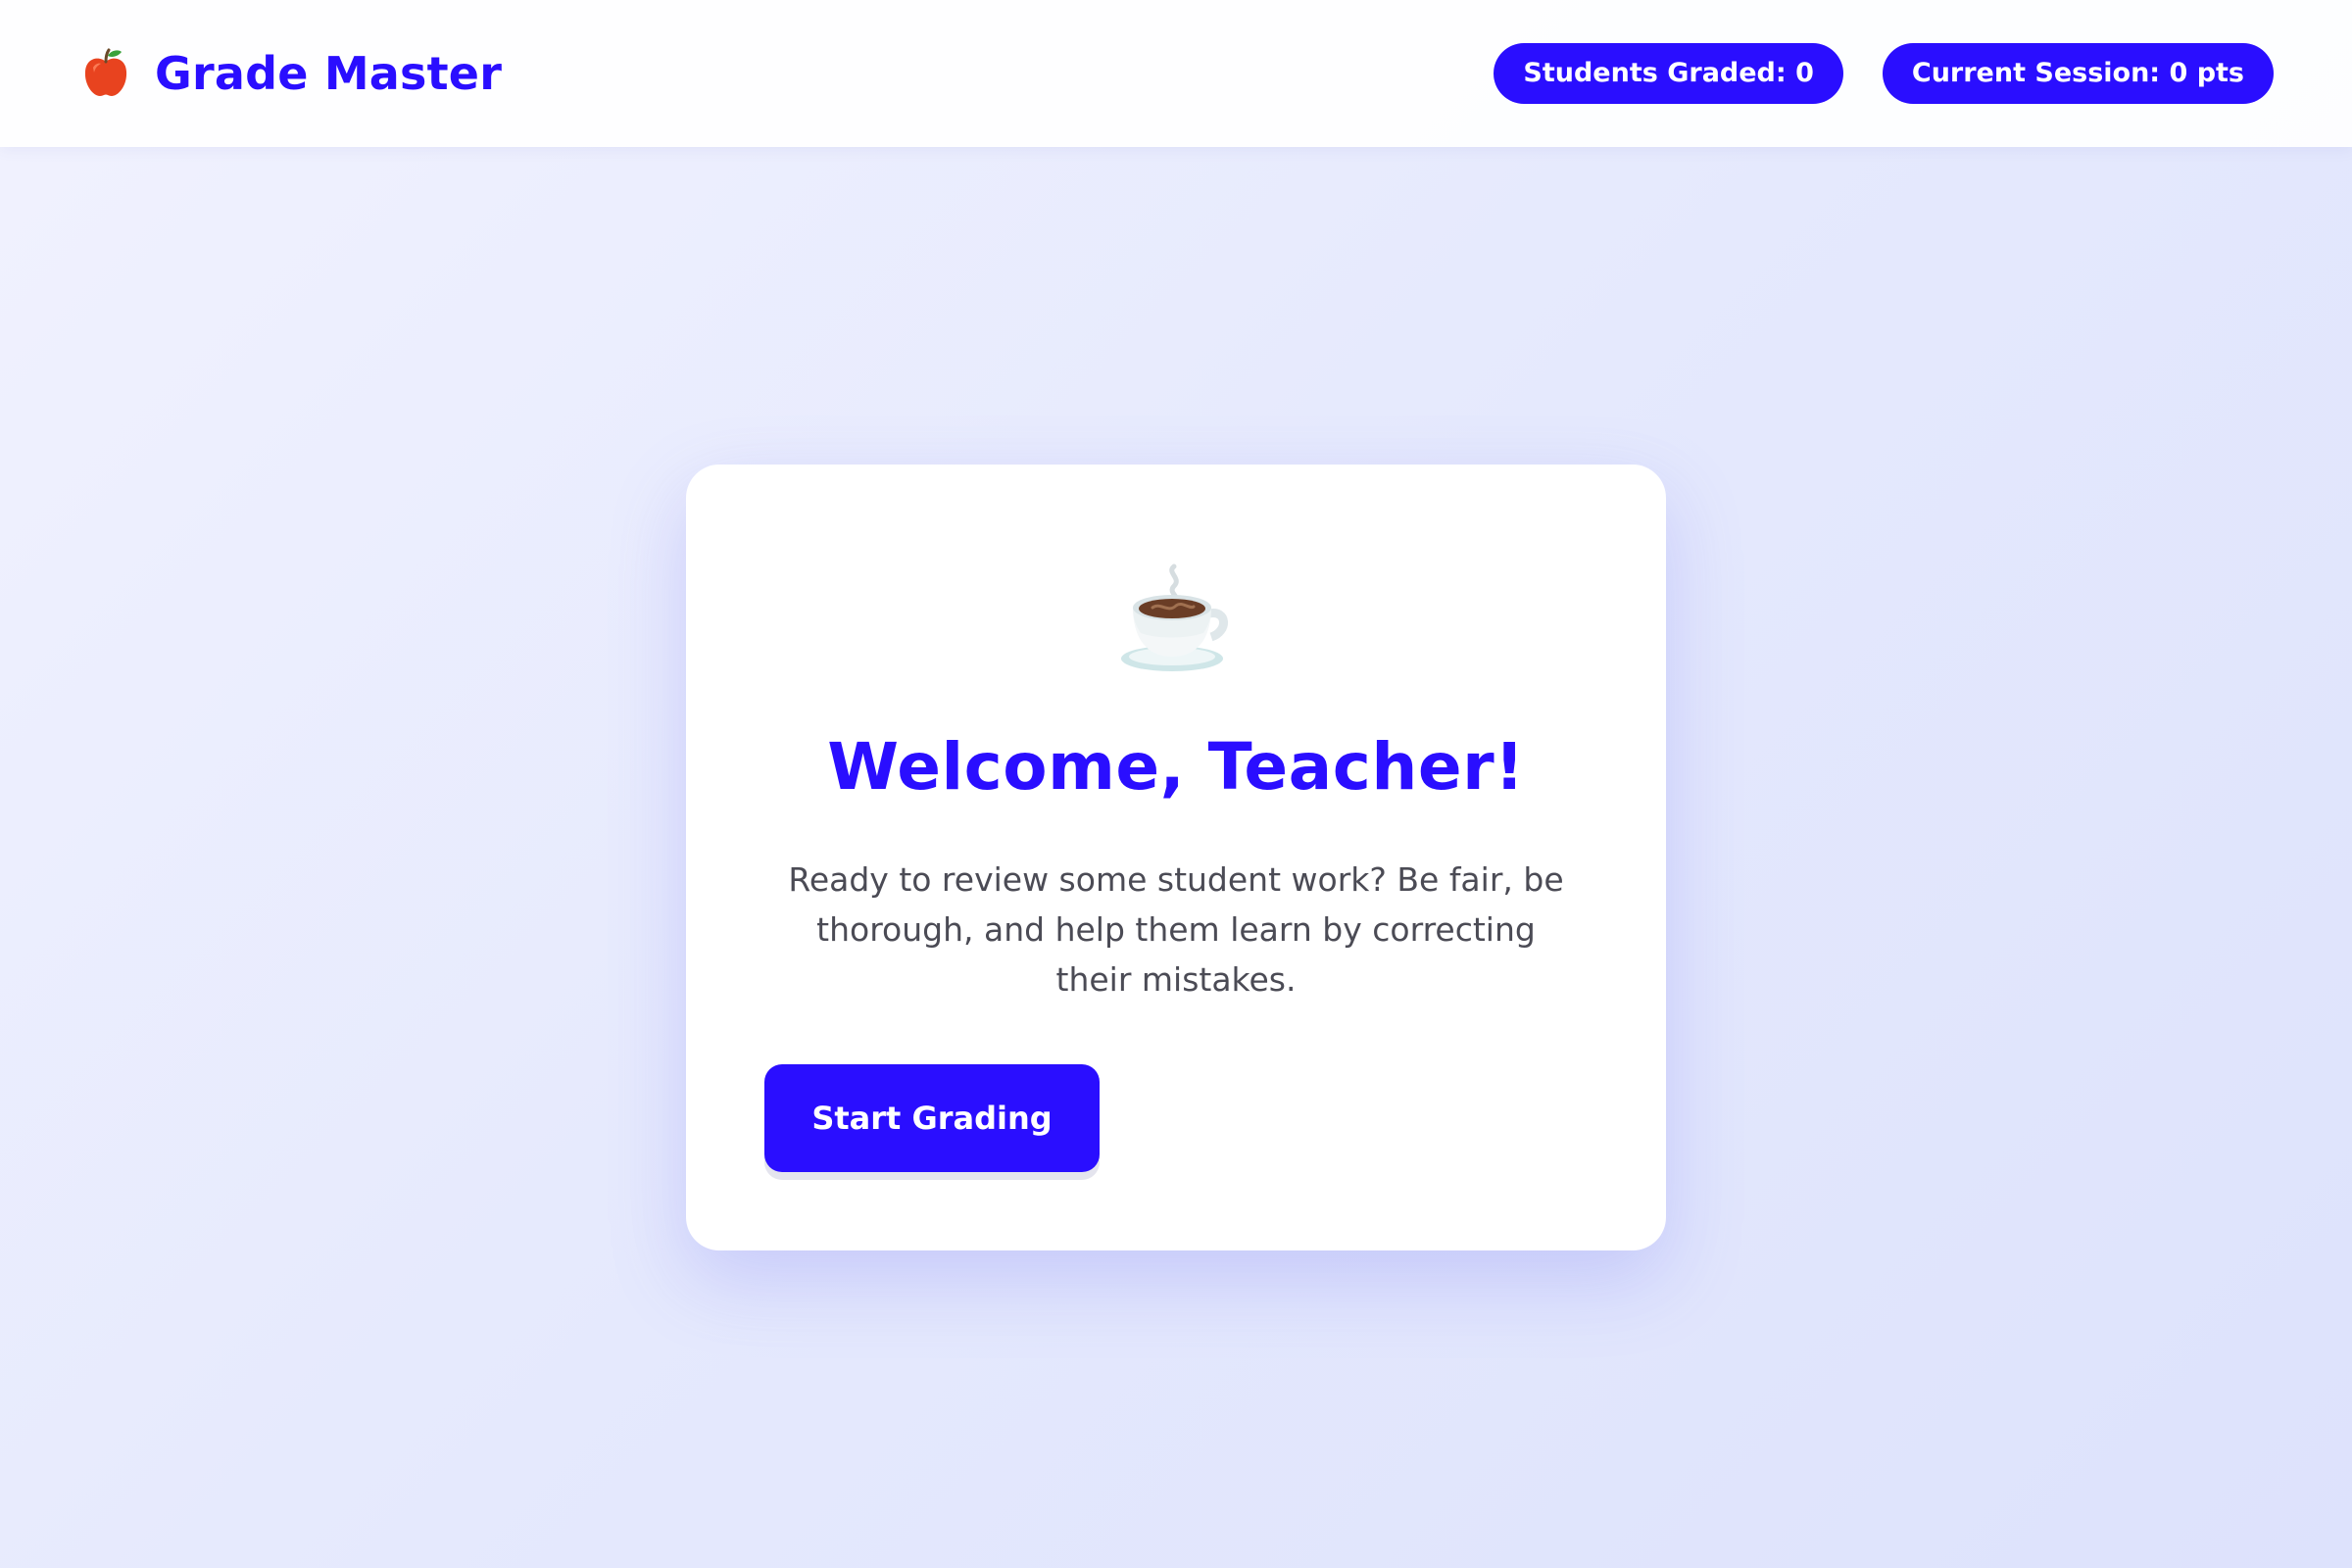 Image resolution: width=2352 pixels, height=1568 pixels. Describe the element at coordinates (1668, 73) in the screenshot. I see `students-graded-badge: Students Graded: 0` at that location.